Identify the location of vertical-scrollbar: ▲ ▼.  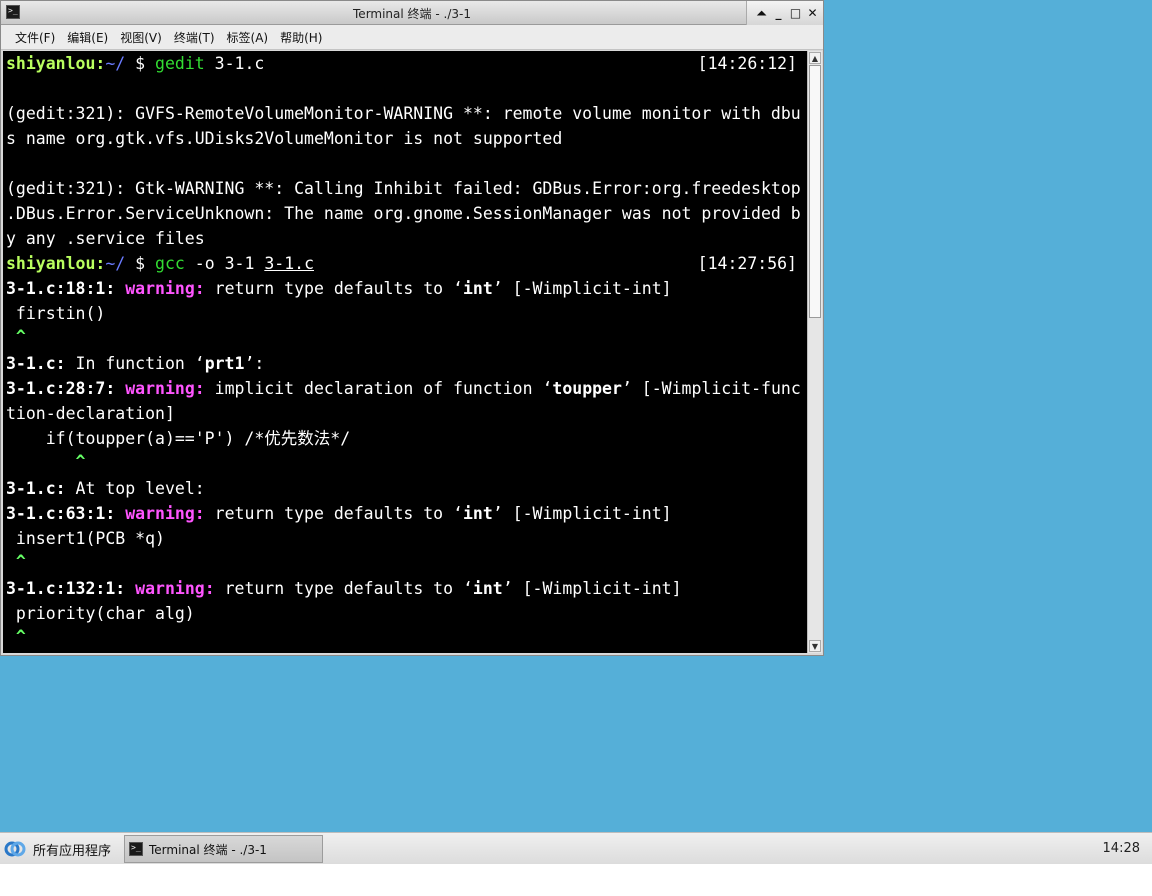
(814, 352).